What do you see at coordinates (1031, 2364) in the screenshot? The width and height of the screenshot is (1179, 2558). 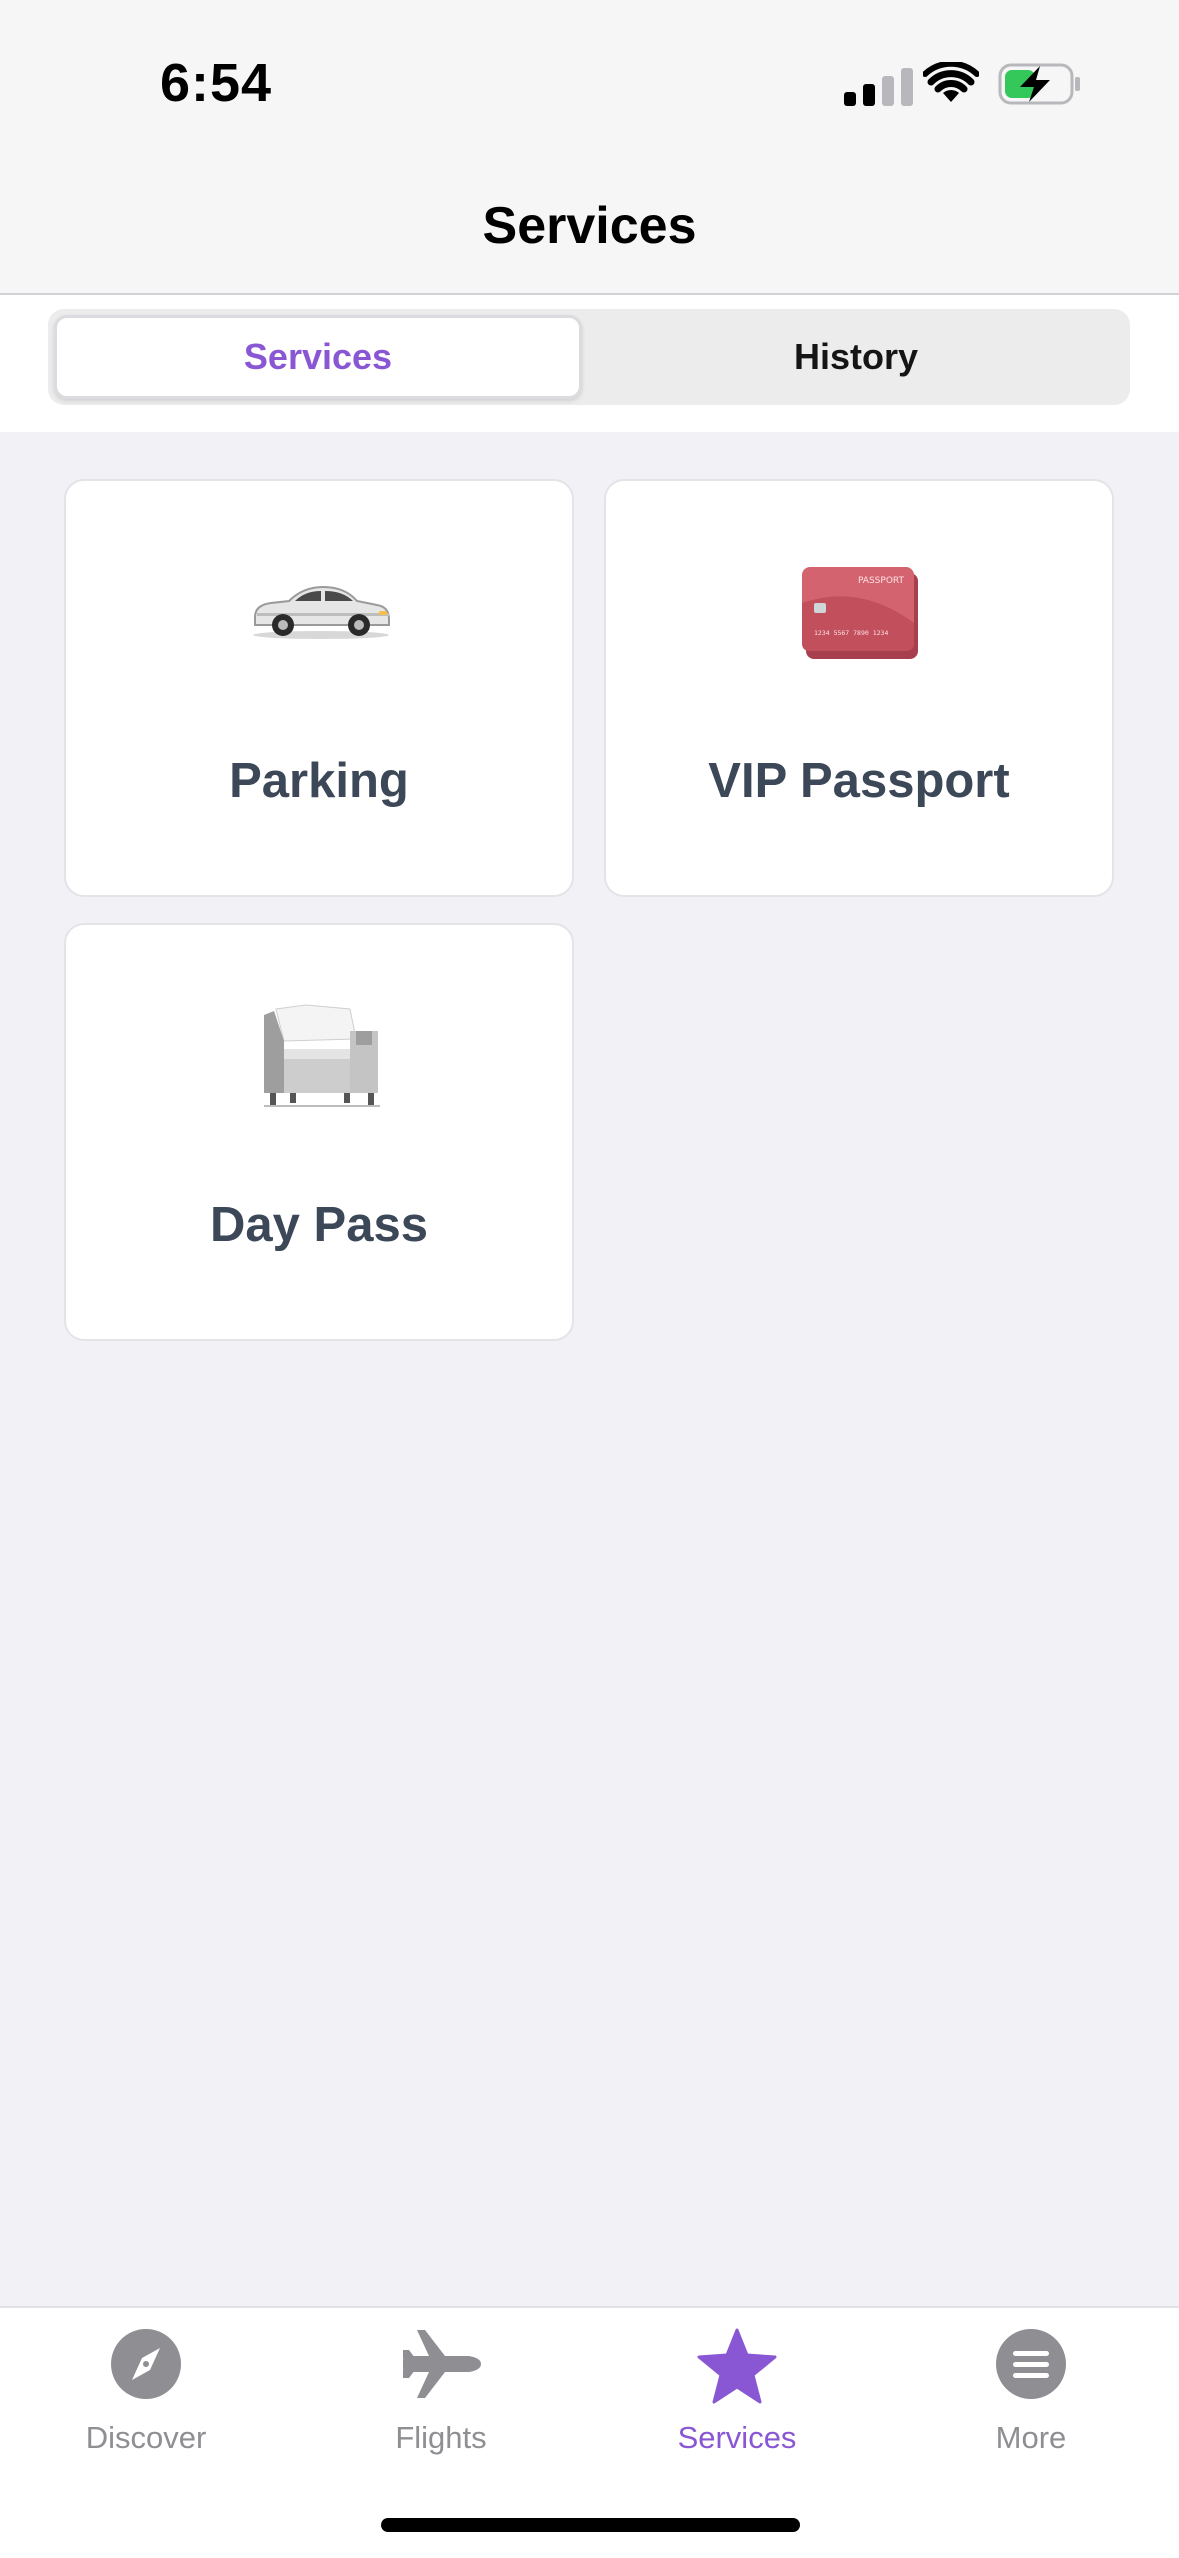 I see `menu-icon` at bounding box center [1031, 2364].